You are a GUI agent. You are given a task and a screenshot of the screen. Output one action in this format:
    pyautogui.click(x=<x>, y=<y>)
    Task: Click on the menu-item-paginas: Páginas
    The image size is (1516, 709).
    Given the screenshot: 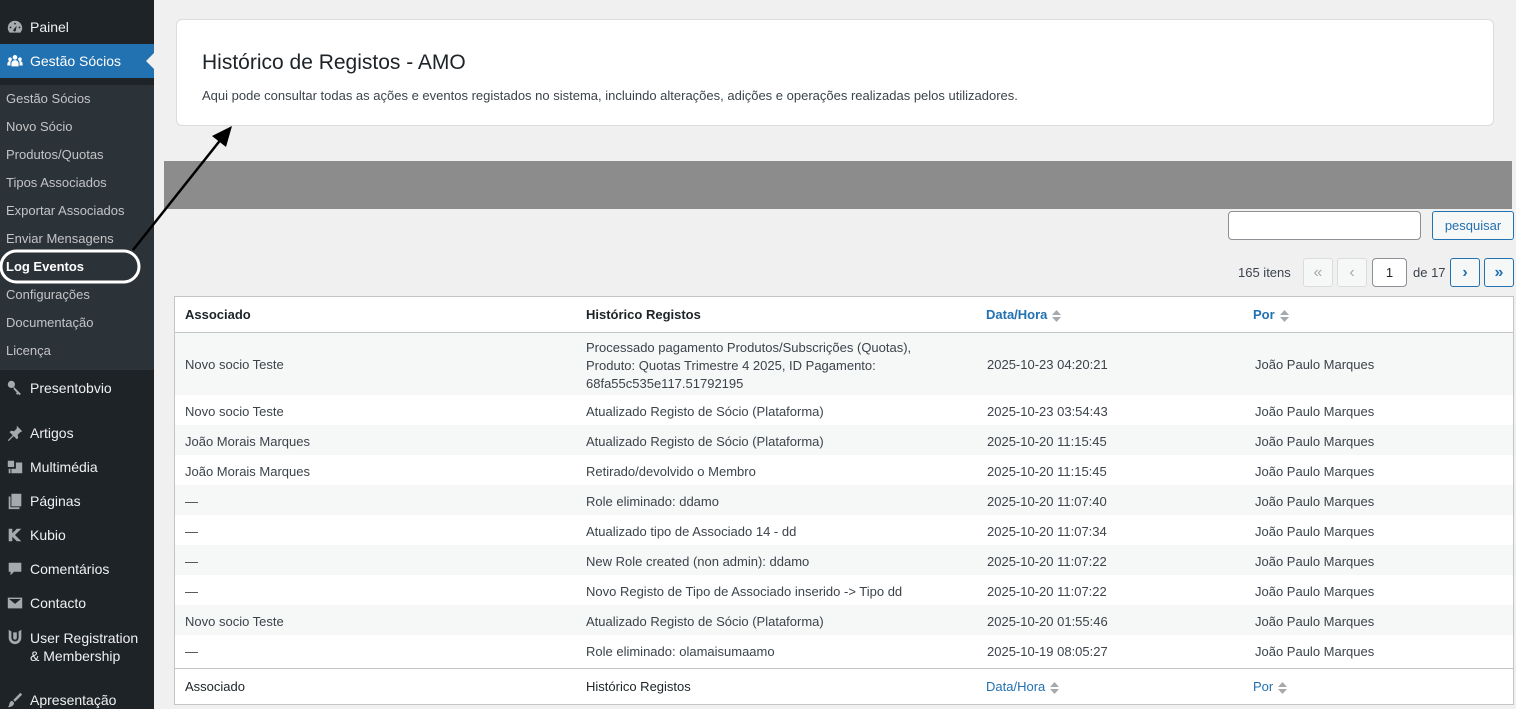 What is the action you would take?
    pyautogui.click(x=77, y=501)
    